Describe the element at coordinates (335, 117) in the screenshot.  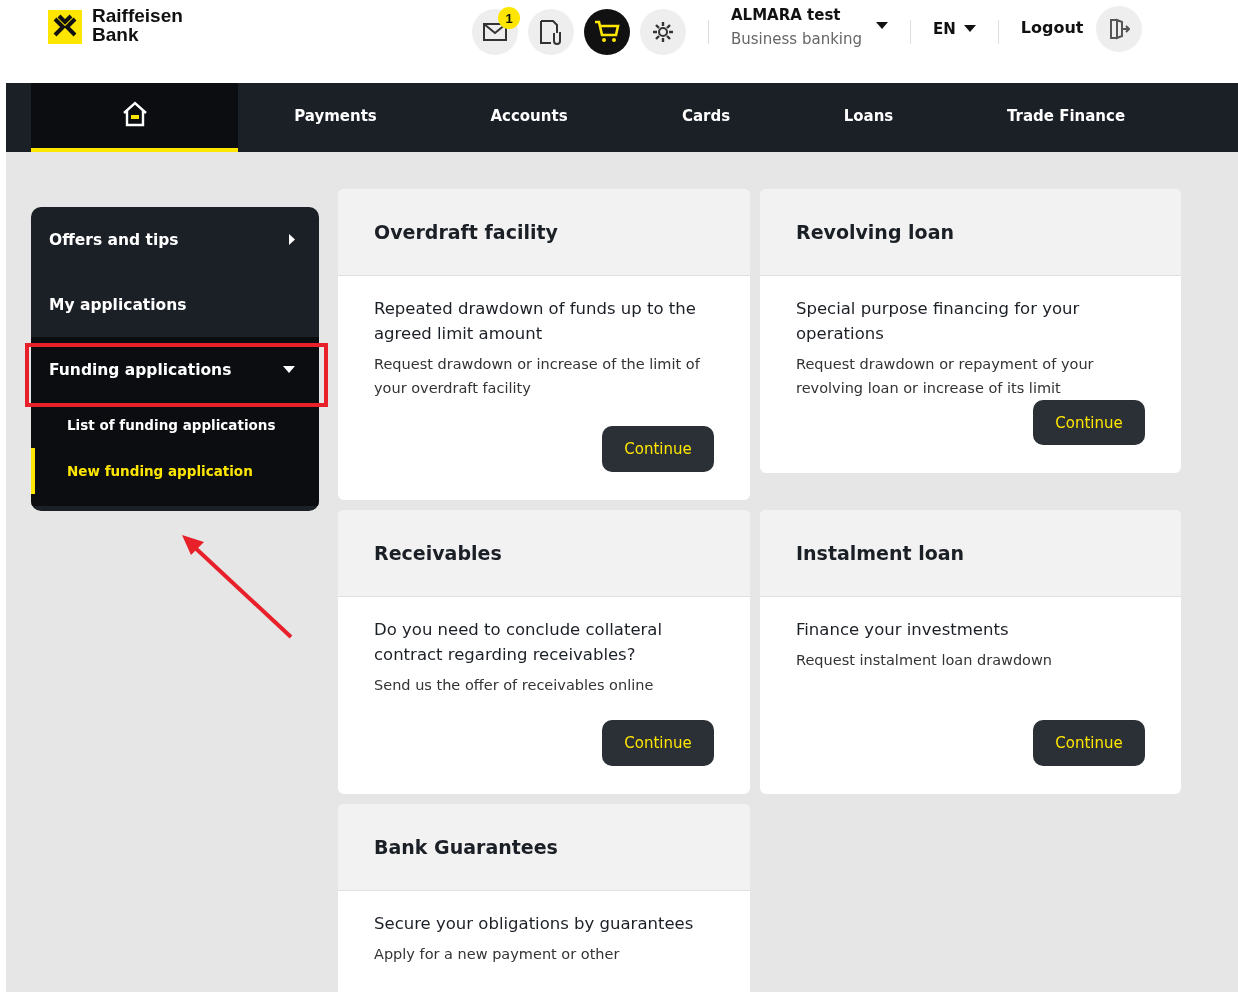
I see `nav-tab: Payments` at that location.